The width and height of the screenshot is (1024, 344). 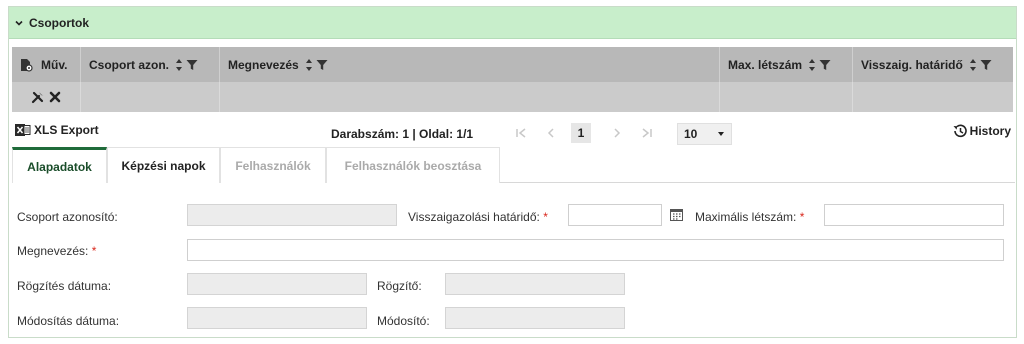 What do you see at coordinates (399, 286) in the screenshot?
I see `label-rogzito: Rögzítő:` at bounding box center [399, 286].